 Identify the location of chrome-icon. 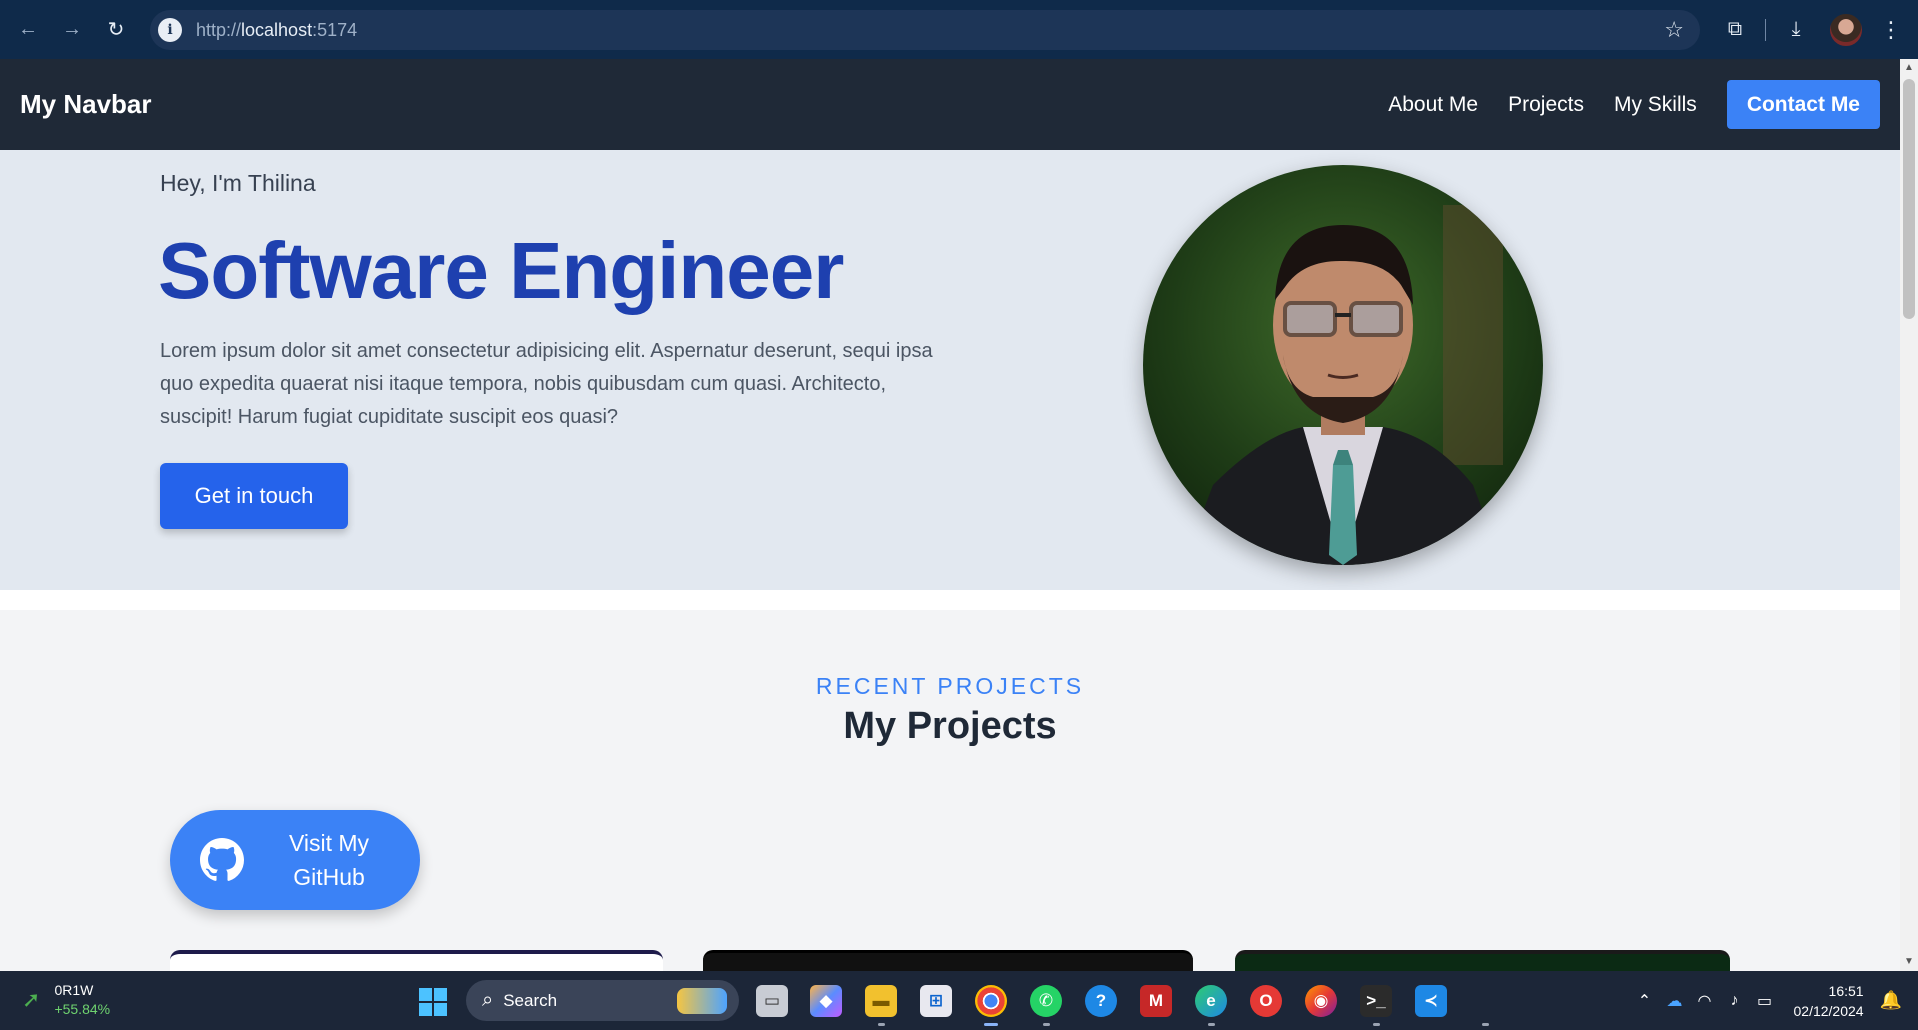
(991, 1001).